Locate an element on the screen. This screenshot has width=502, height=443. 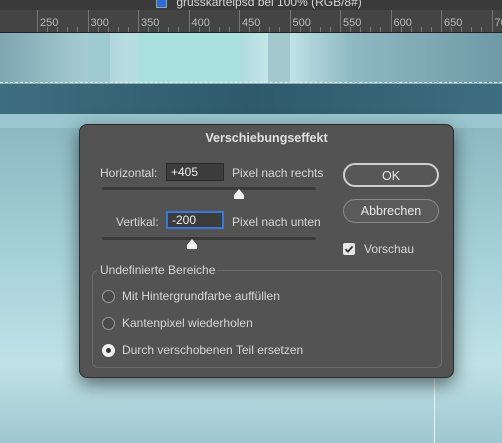
ruler-label: 650 is located at coordinates (453, 23).